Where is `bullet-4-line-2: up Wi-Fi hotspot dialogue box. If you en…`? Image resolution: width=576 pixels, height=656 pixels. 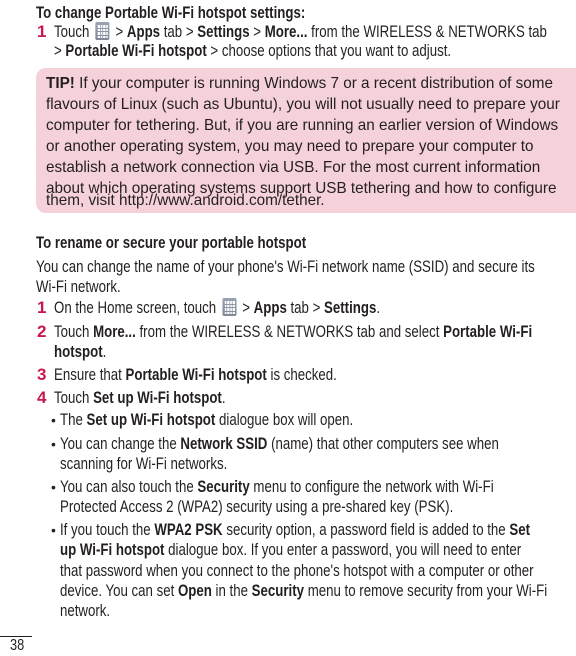
bullet-4-line-2: up Wi-Fi hotspot dialogue box. If you en… is located at coordinates (318, 550).